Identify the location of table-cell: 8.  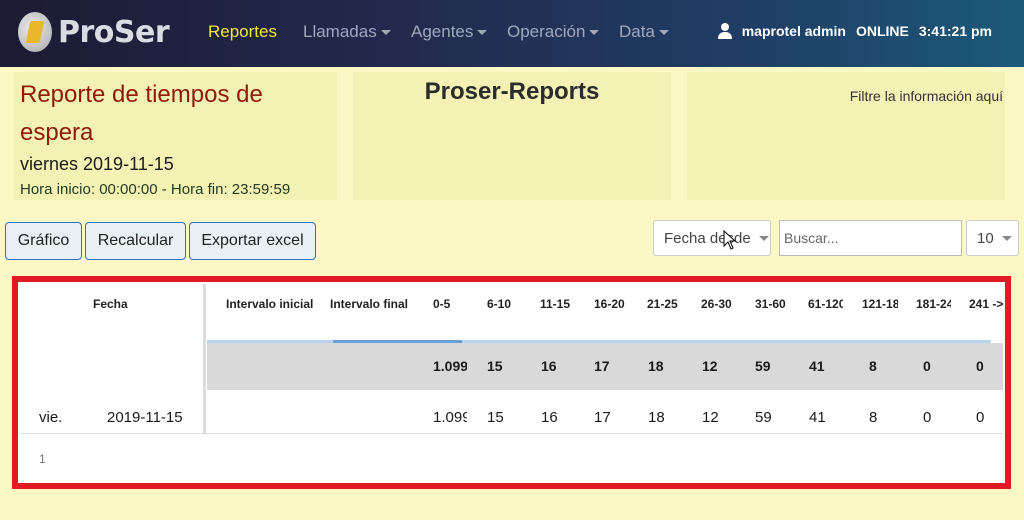
(873, 417).